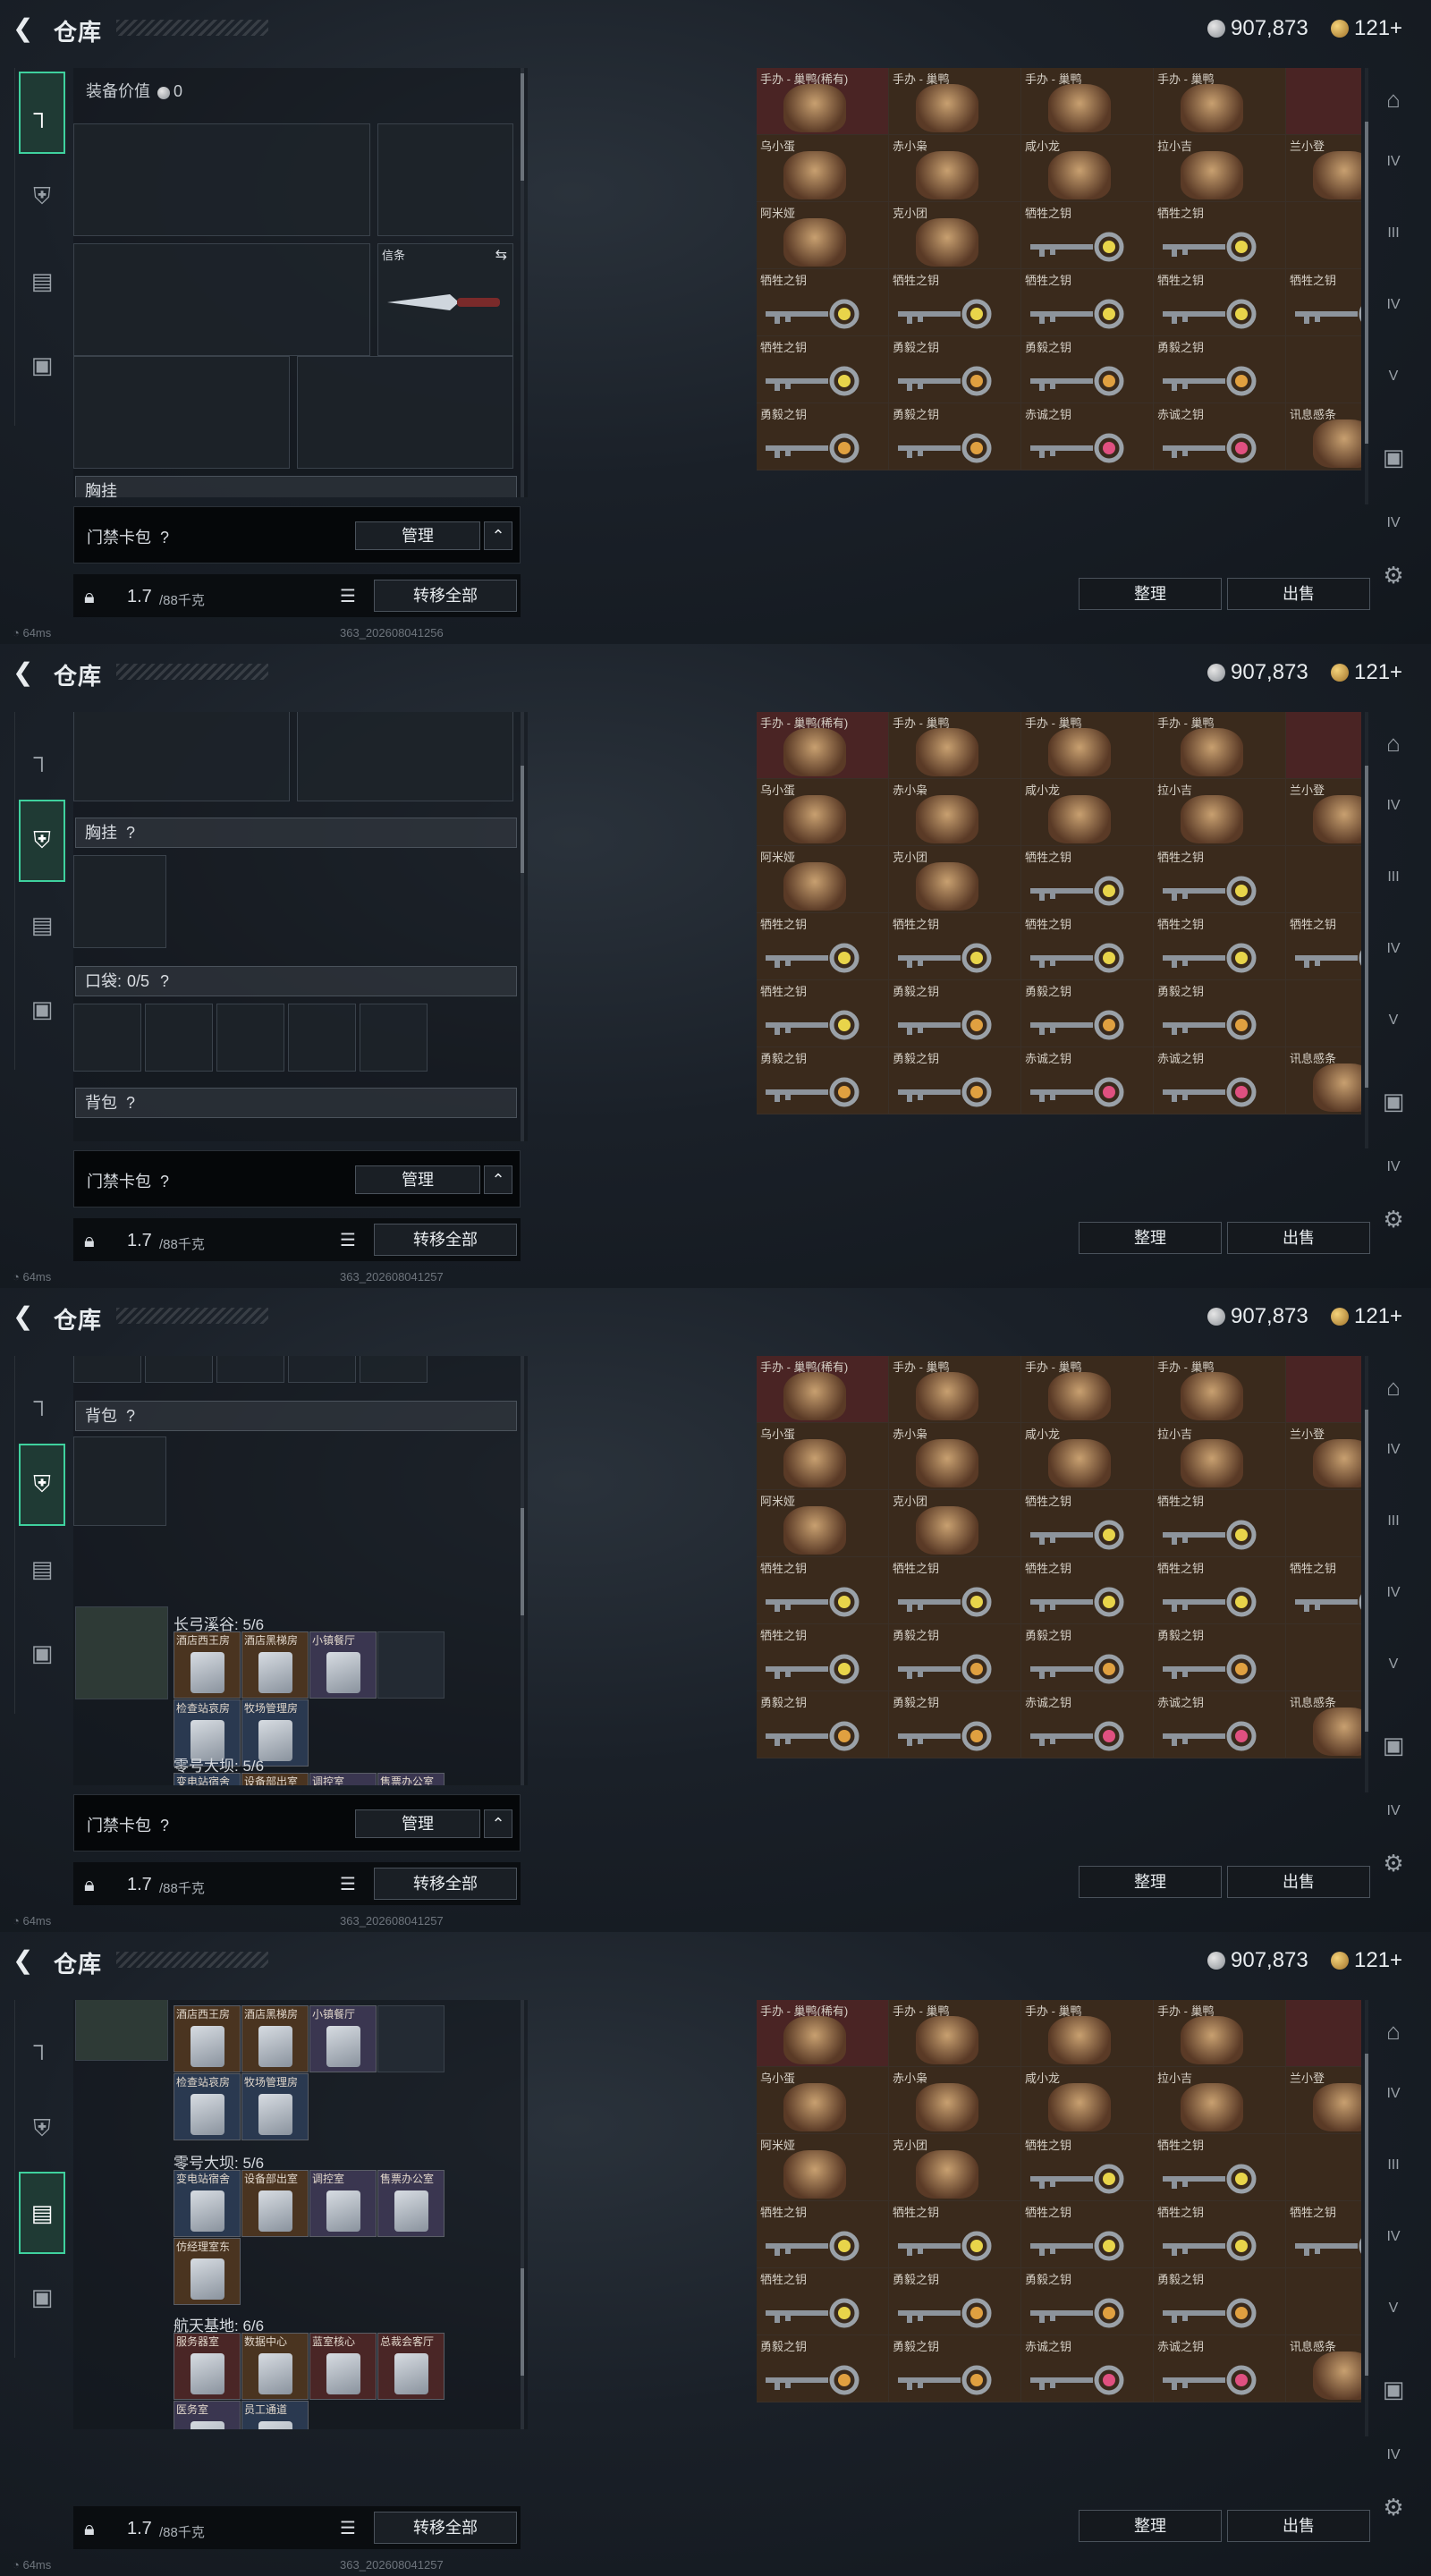 The width and height of the screenshot is (1431, 2576). Describe the element at coordinates (411, 1779) in the screenshot. I see `access-card: 售票办公室` at that location.